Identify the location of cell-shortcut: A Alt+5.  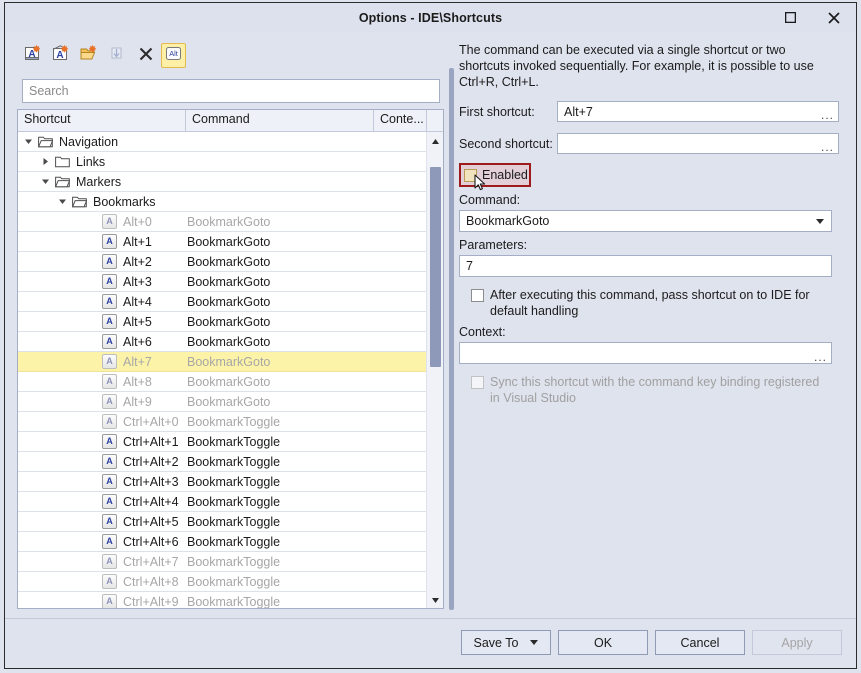
(102, 321).